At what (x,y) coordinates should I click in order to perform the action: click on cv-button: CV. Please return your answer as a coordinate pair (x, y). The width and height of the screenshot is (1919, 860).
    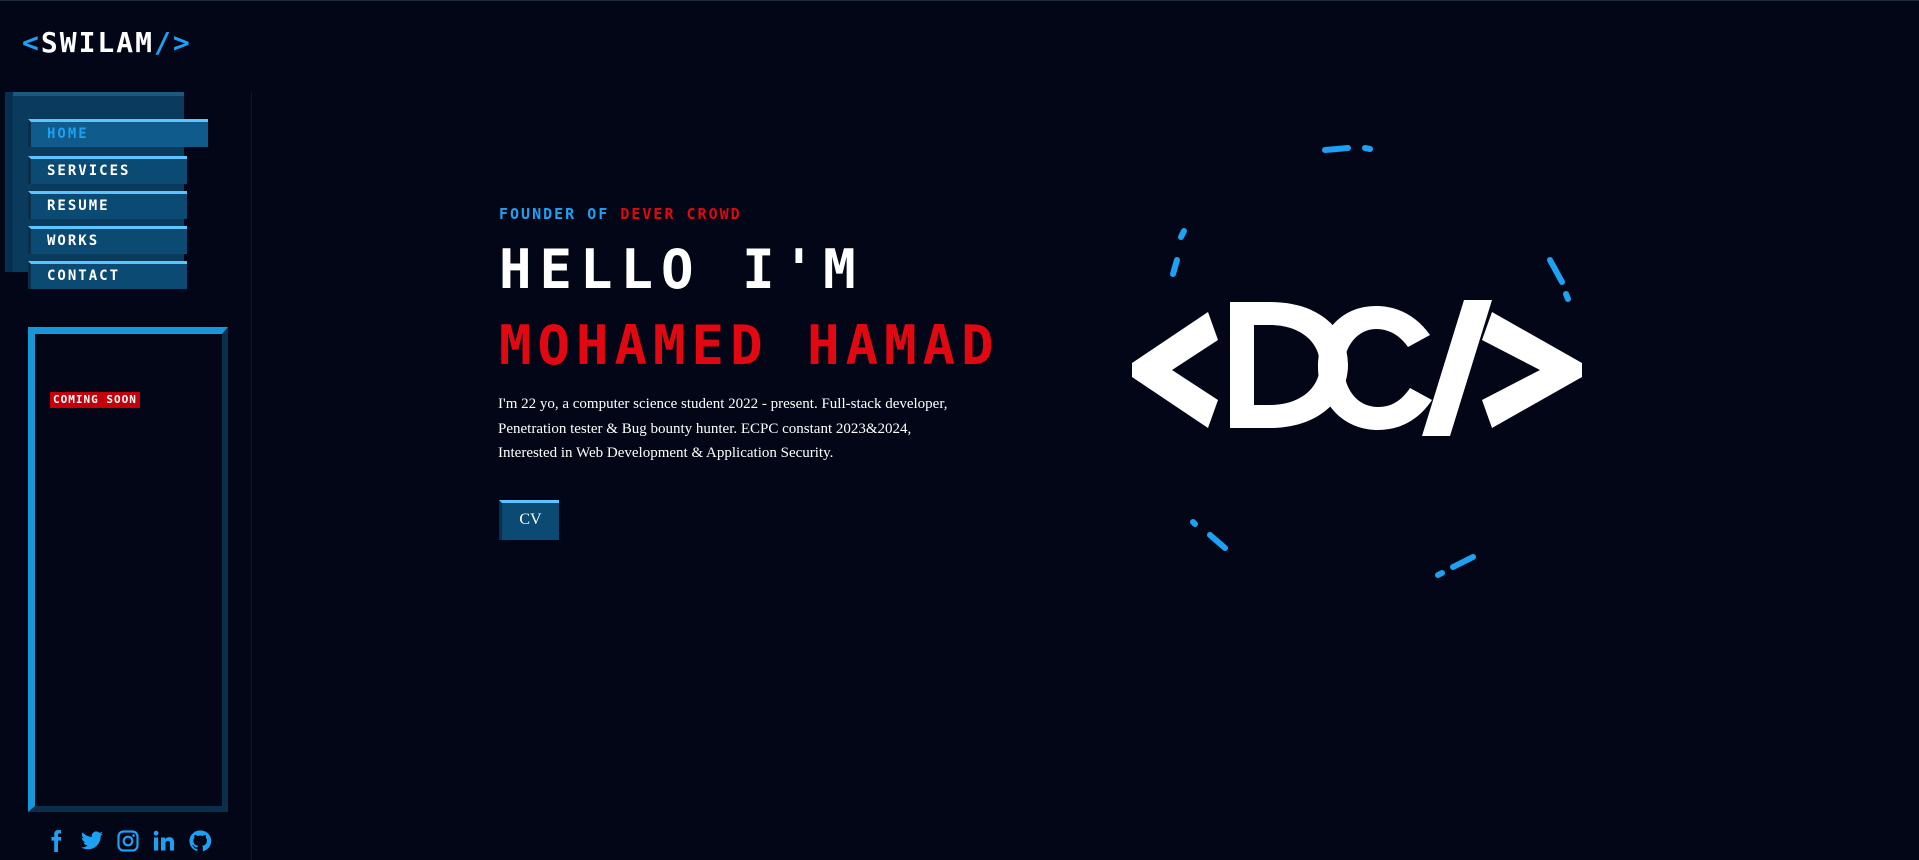
    Looking at the image, I should click on (529, 520).